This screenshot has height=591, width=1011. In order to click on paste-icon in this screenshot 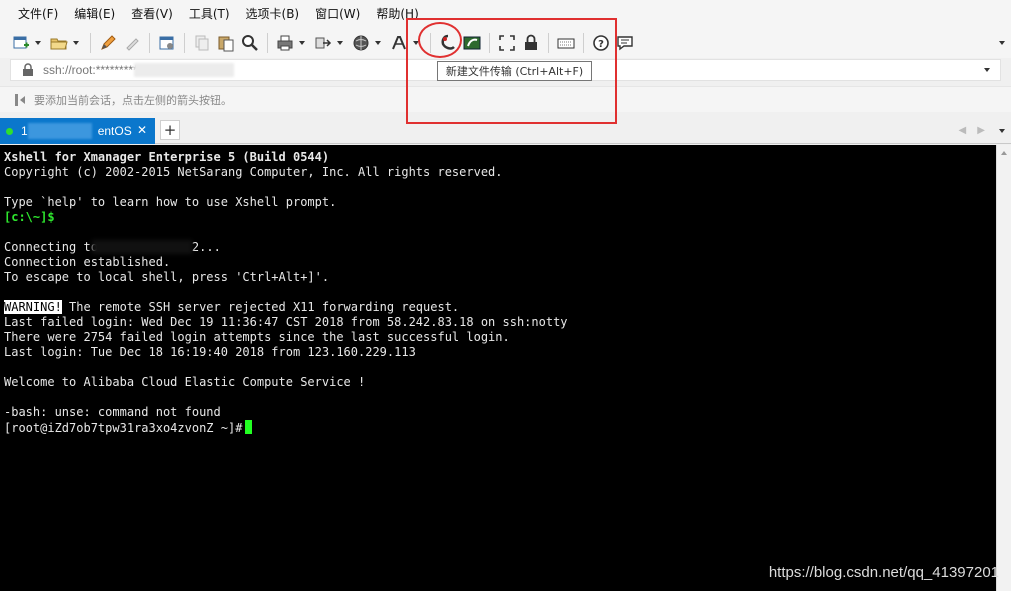, I will do `click(226, 43)`.